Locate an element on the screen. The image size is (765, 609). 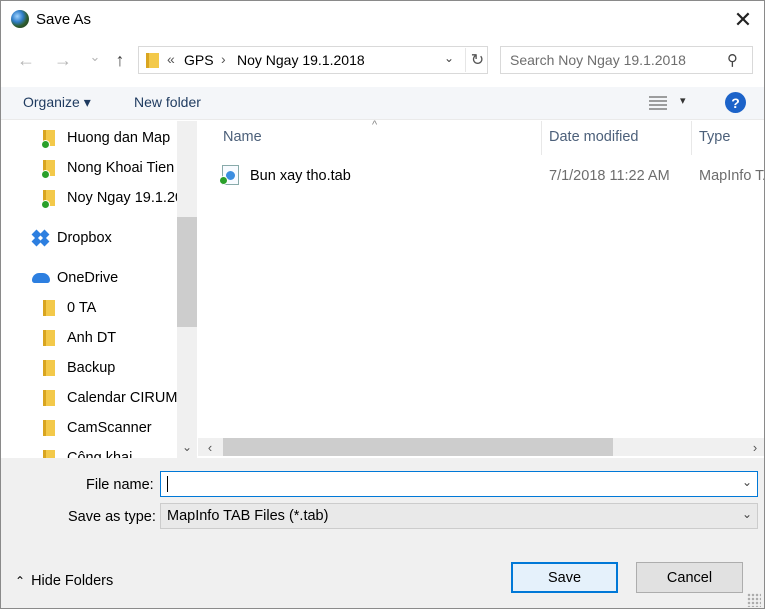
file-name-label: File name: is located at coordinates (120, 485).